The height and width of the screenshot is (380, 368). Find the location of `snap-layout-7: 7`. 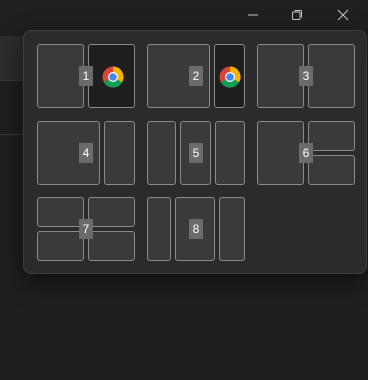

snap-layout-7: 7 is located at coordinates (86, 229).